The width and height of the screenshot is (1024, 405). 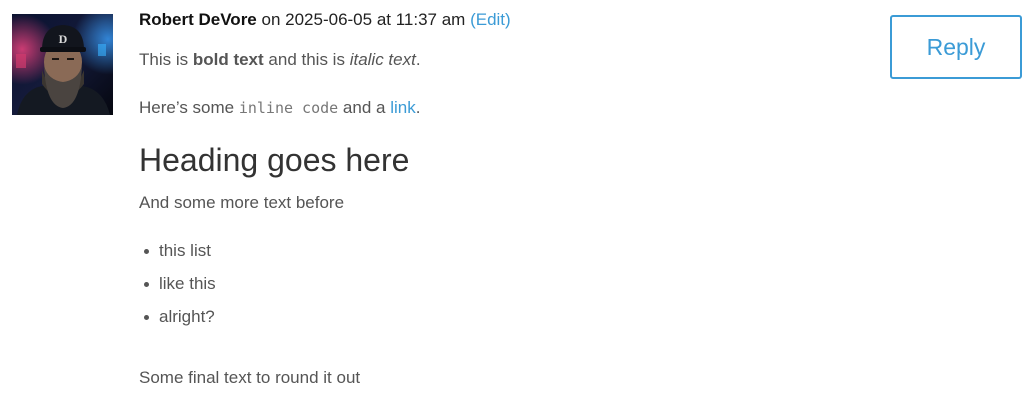 I want to click on text-segment: Here’s some, so click(x=189, y=107).